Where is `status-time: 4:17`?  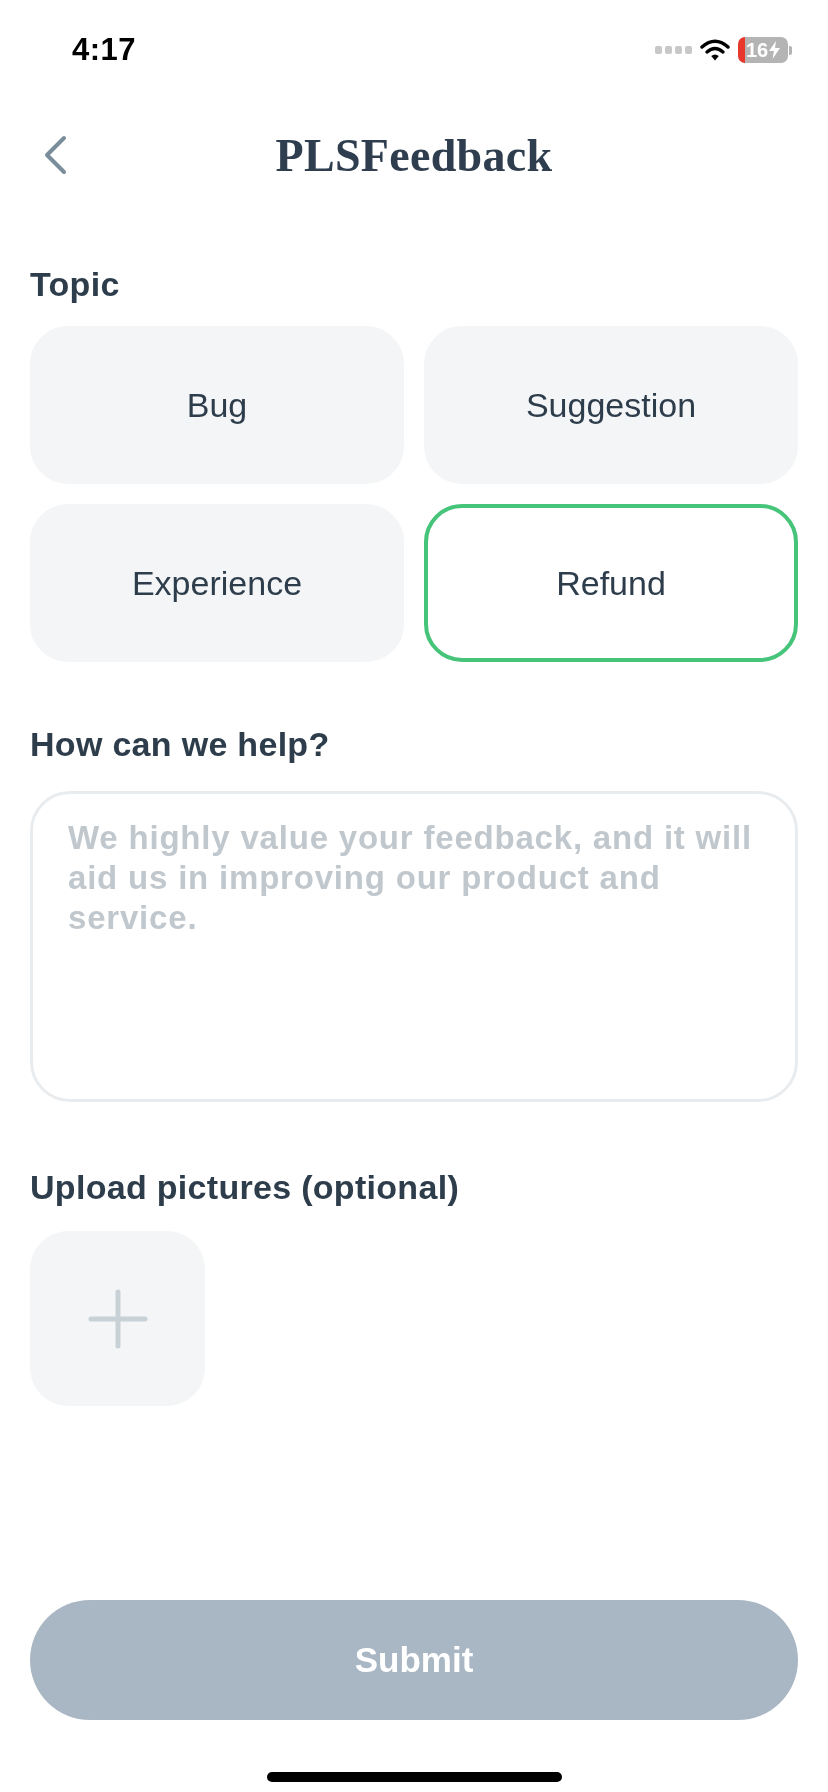
status-time: 4:17 is located at coordinates (104, 49).